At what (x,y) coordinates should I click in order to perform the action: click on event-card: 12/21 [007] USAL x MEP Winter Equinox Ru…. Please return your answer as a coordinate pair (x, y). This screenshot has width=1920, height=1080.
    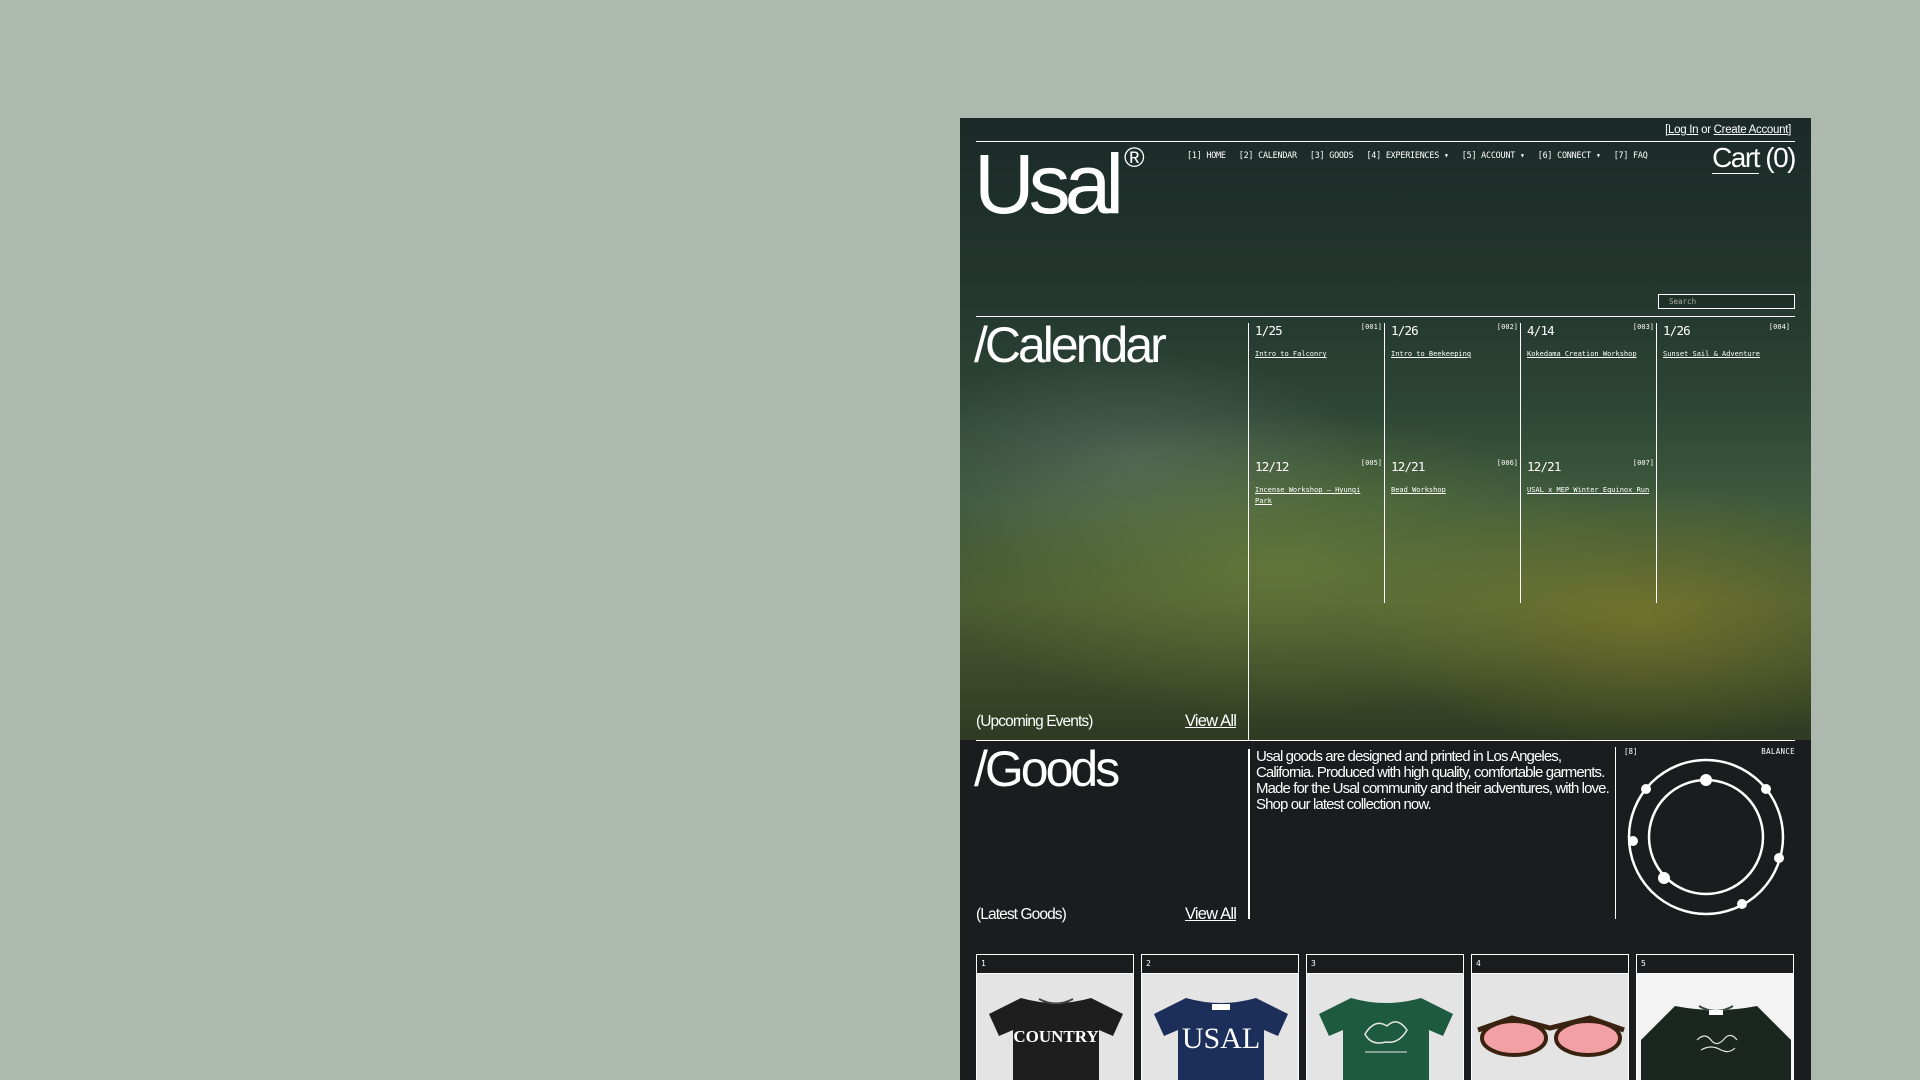
    Looking at the image, I should click on (1590, 477).